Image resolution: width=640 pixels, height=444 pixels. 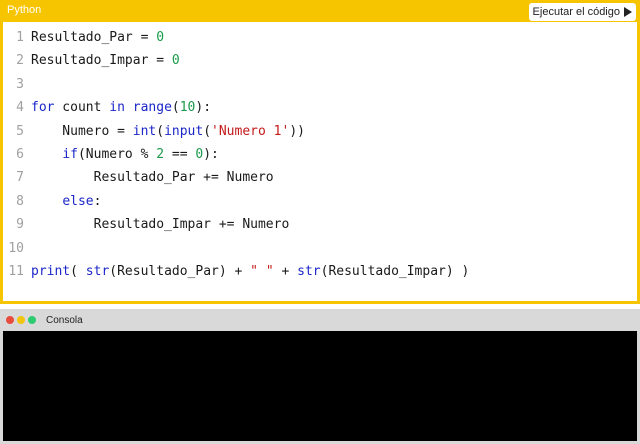 I want to click on code-line: 4 for count in range(10):, so click(x=320, y=107).